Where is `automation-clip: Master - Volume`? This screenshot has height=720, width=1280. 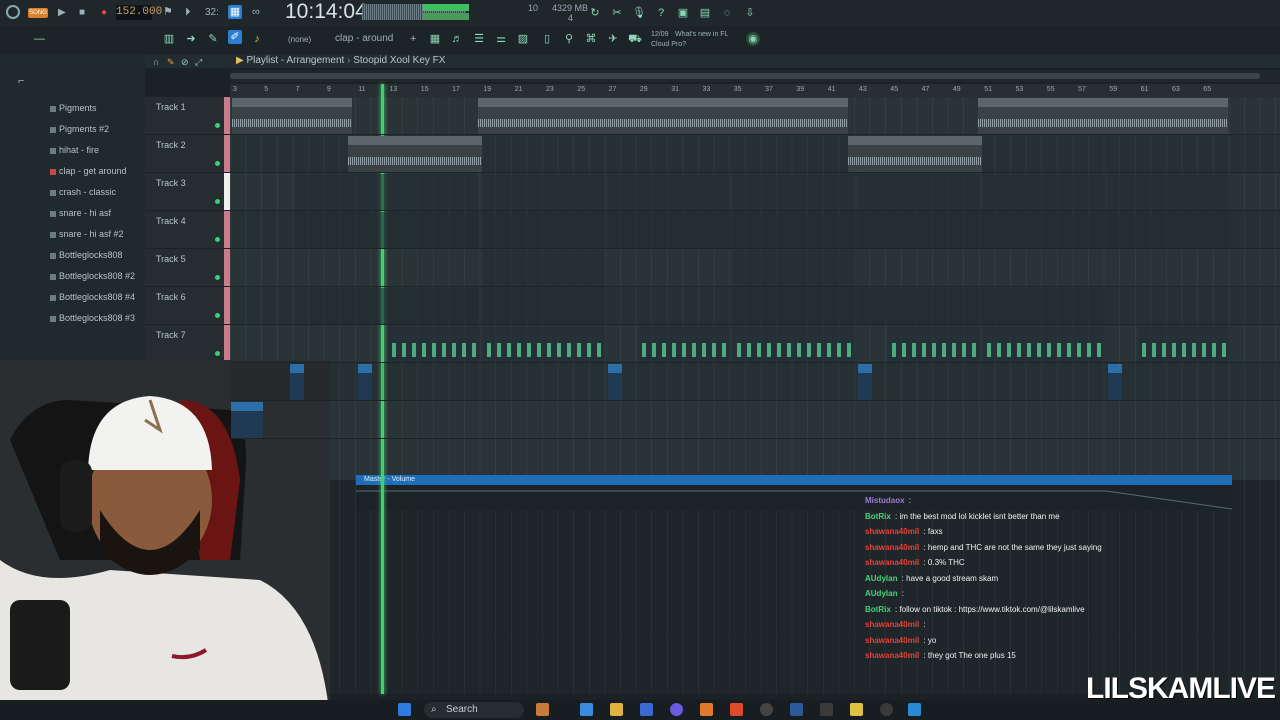
automation-clip: Master - Volume is located at coordinates (794, 480).